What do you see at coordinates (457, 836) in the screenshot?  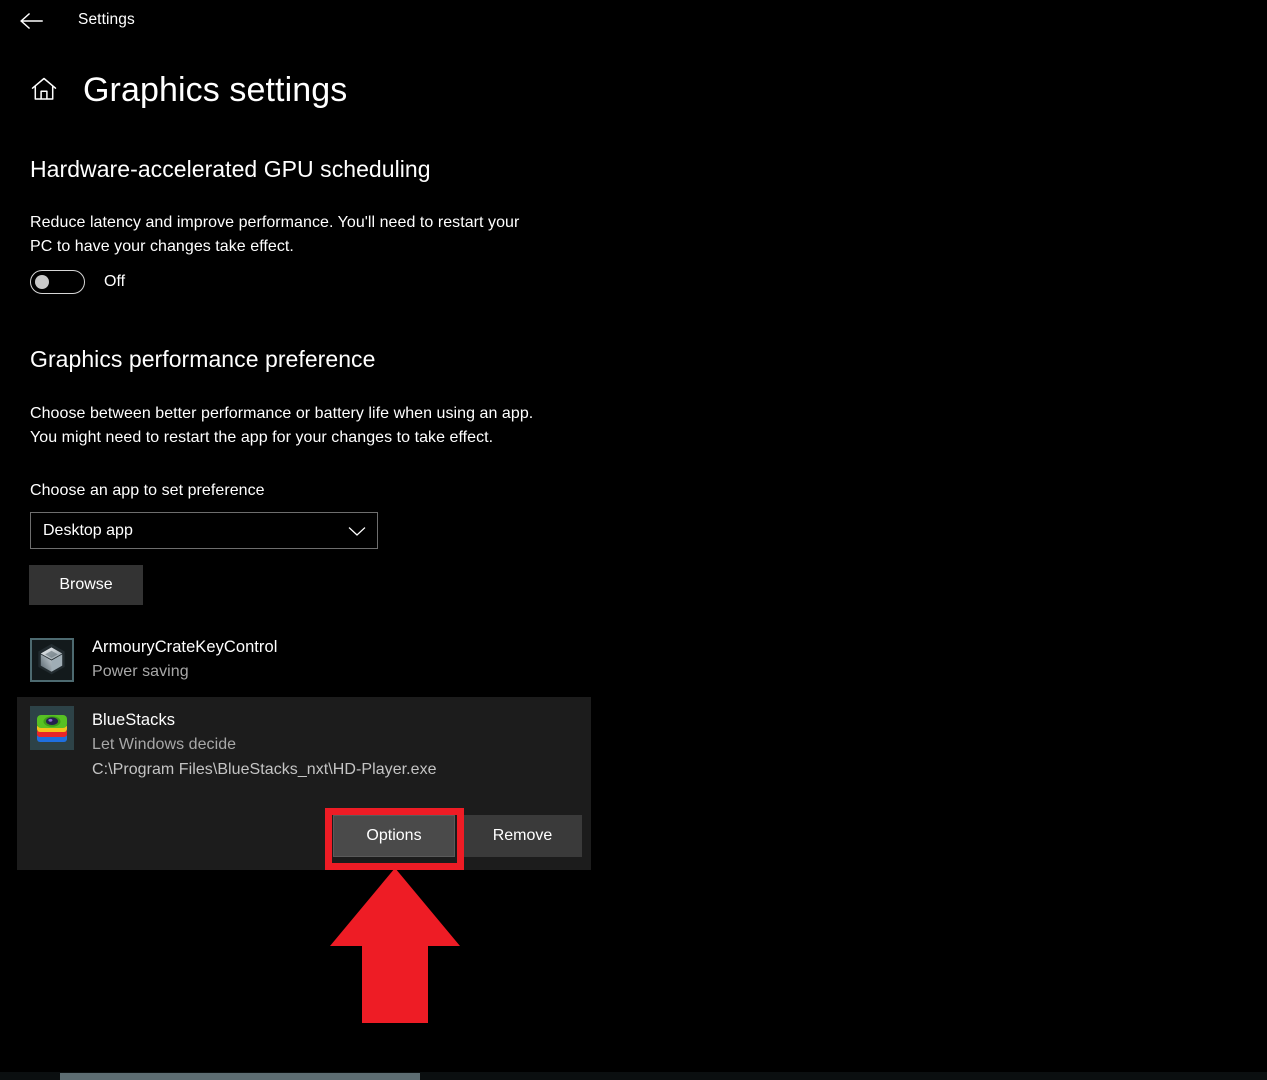 I see `row-action-buttons: Options Remove` at bounding box center [457, 836].